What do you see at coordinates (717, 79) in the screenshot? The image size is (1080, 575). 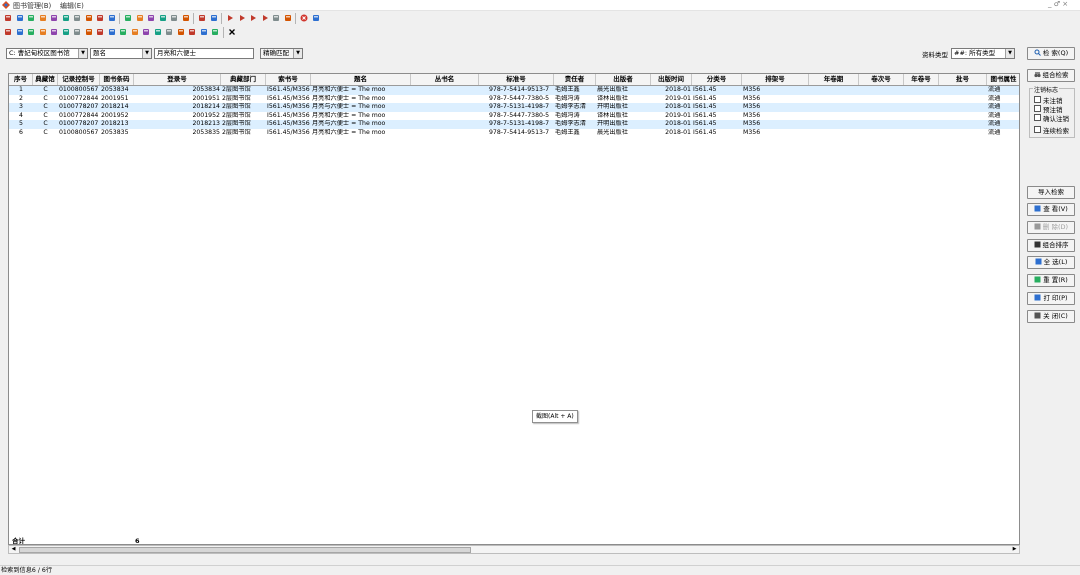 I see `column-header: 分类号` at bounding box center [717, 79].